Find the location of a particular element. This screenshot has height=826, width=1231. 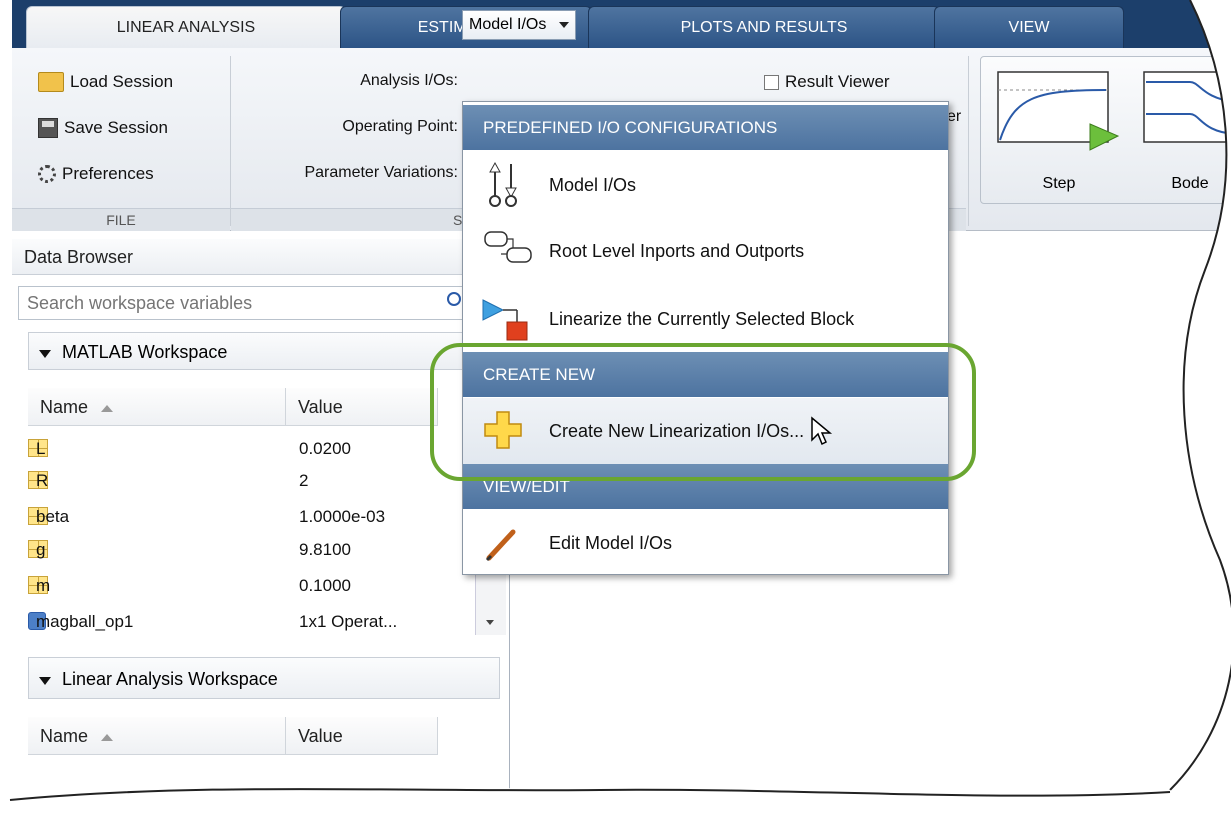

table-row: R 2 is located at coordinates (240, 480).